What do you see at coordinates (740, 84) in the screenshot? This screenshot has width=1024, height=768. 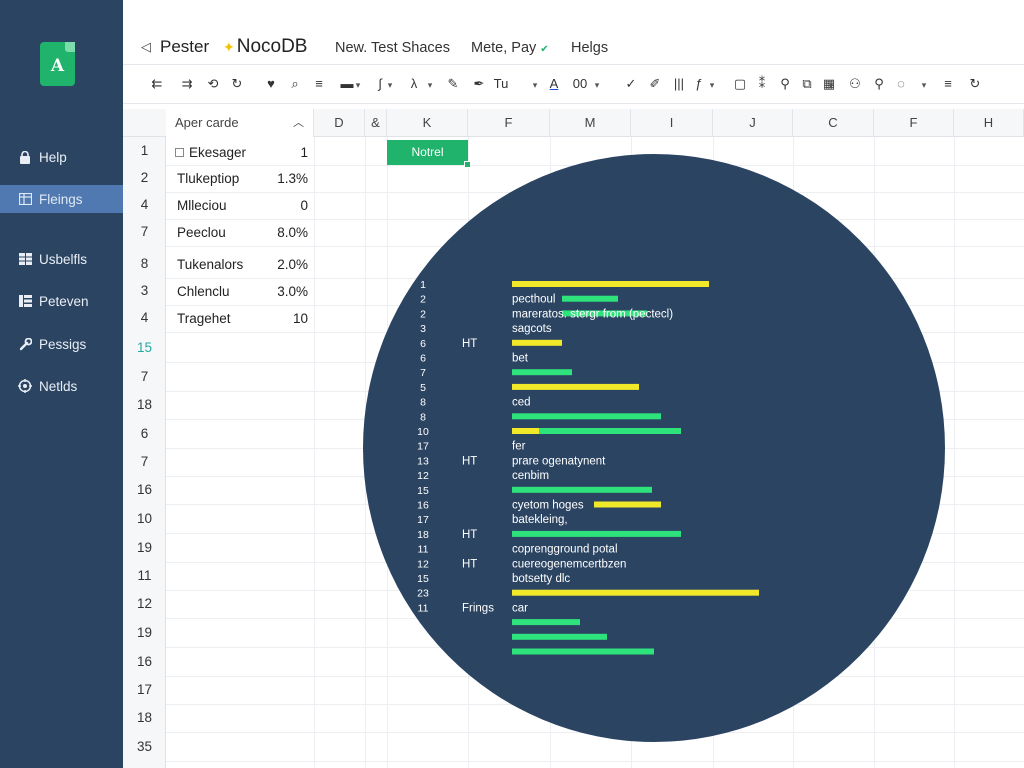 I see `frame-icon: ▢` at bounding box center [740, 84].